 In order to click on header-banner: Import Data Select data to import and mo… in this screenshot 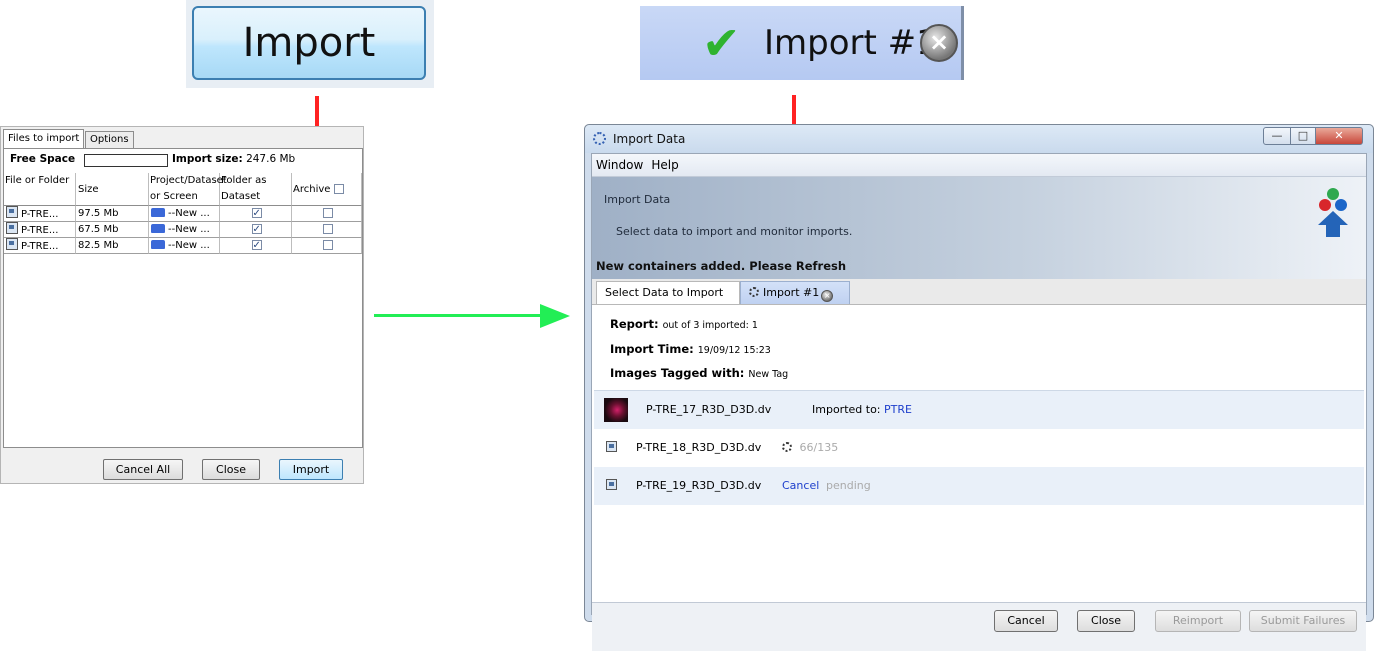, I will do `click(979, 228)`.